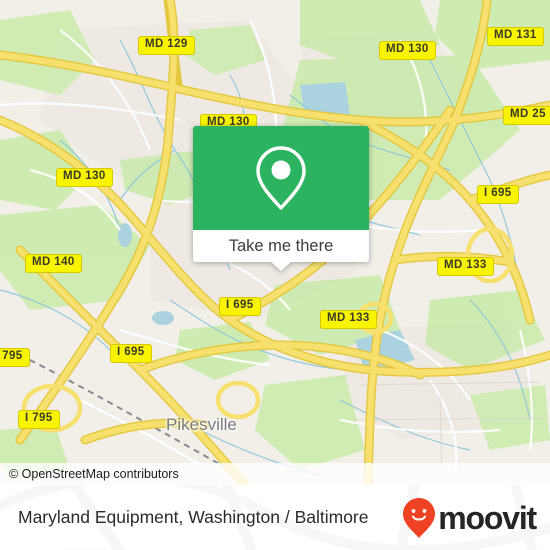 The image size is (550, 550). What do you see at coordinates (94, 474) in the screenshot?
I see `attribution-text: © OpenStreetMap contributors` at bounding box center [94, 474].